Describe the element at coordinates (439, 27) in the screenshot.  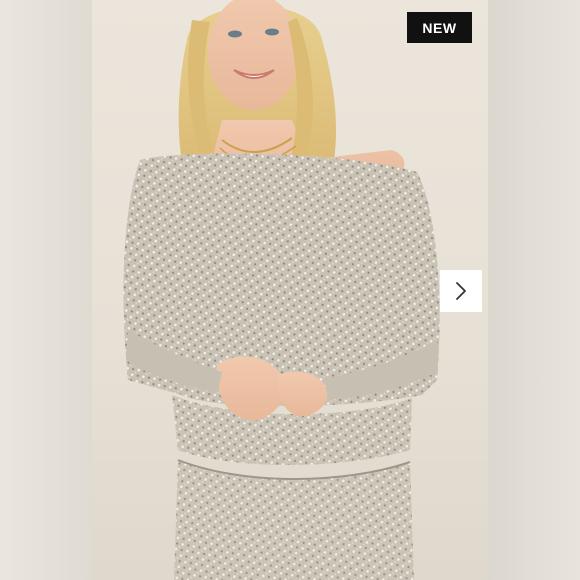
I see `new-badge: NEW` at that location.